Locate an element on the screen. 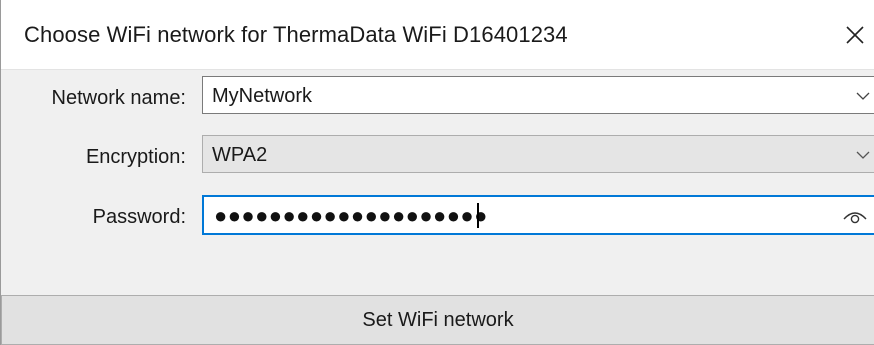 The image size is (874, 345). text-caret is located at coordinates (478, 215).